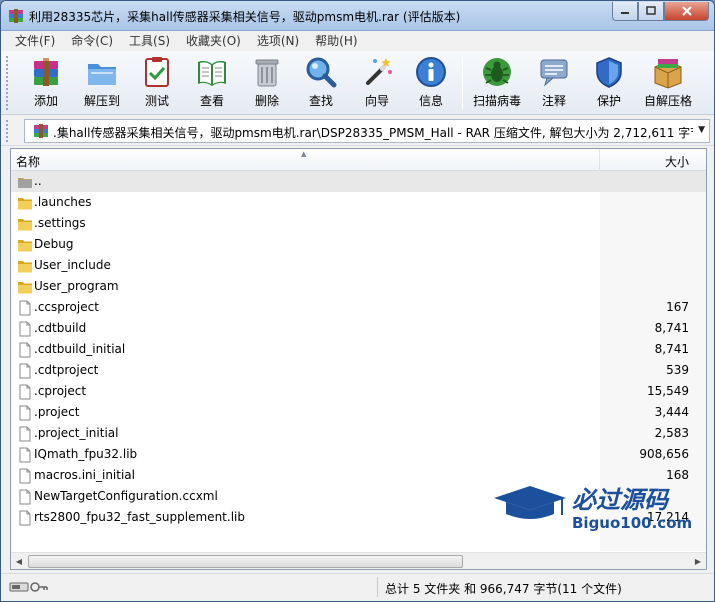 This screenshot has width=715, height=602. I want to click on file-name: .ccsproject, so click(66, 307).